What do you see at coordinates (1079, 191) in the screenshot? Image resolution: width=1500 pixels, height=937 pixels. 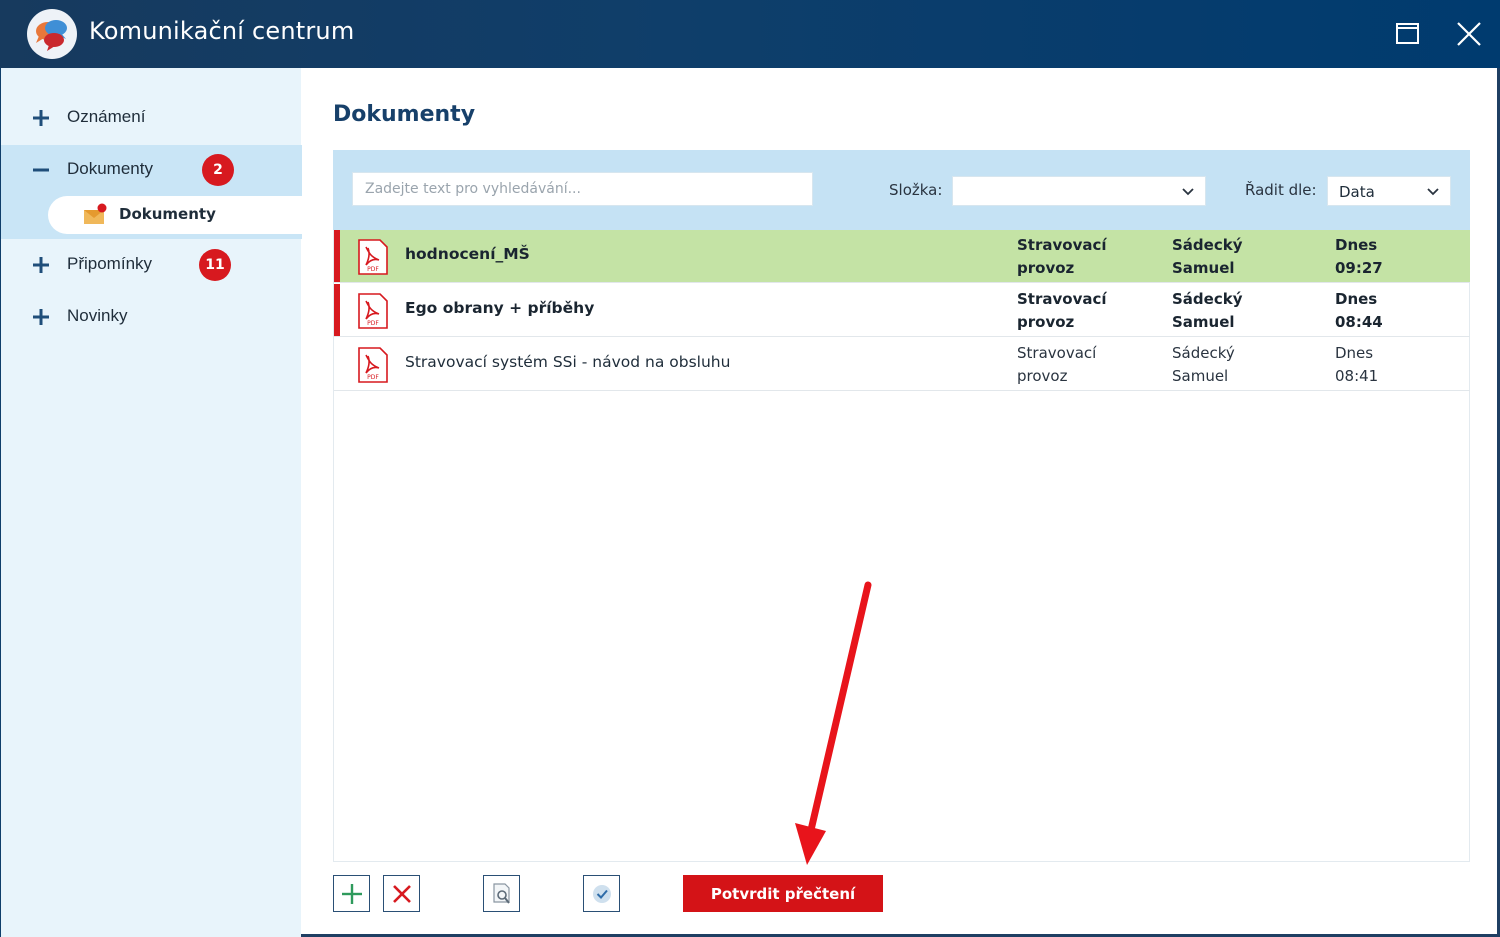 I see `folder-select` at bounding box center [1079, 191].